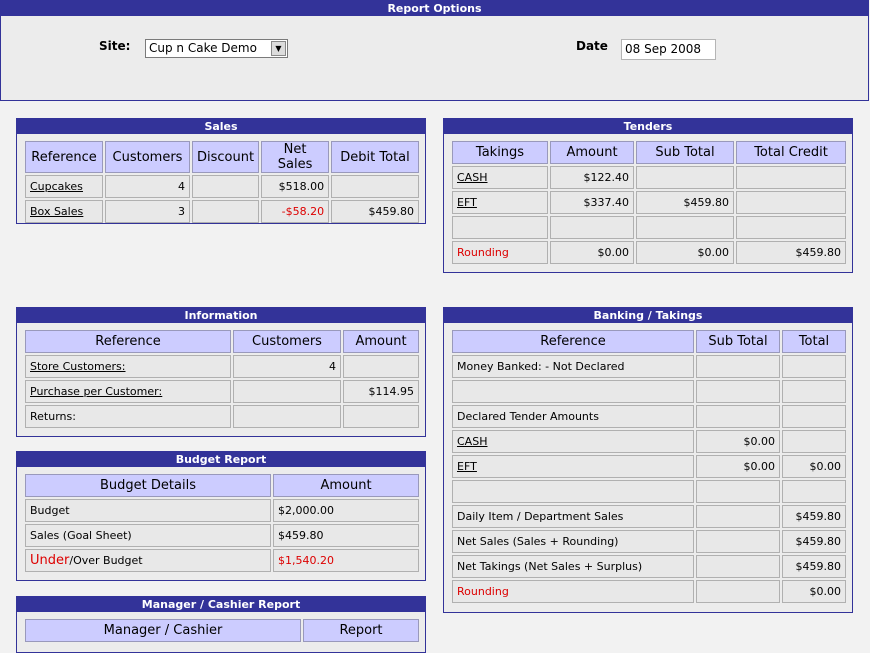 The image size is (870, 653). What do you see at coordinates (573, 441) in the screenshot?
I see `banking-cash-link: CASH` at bounding box center [573, 441].